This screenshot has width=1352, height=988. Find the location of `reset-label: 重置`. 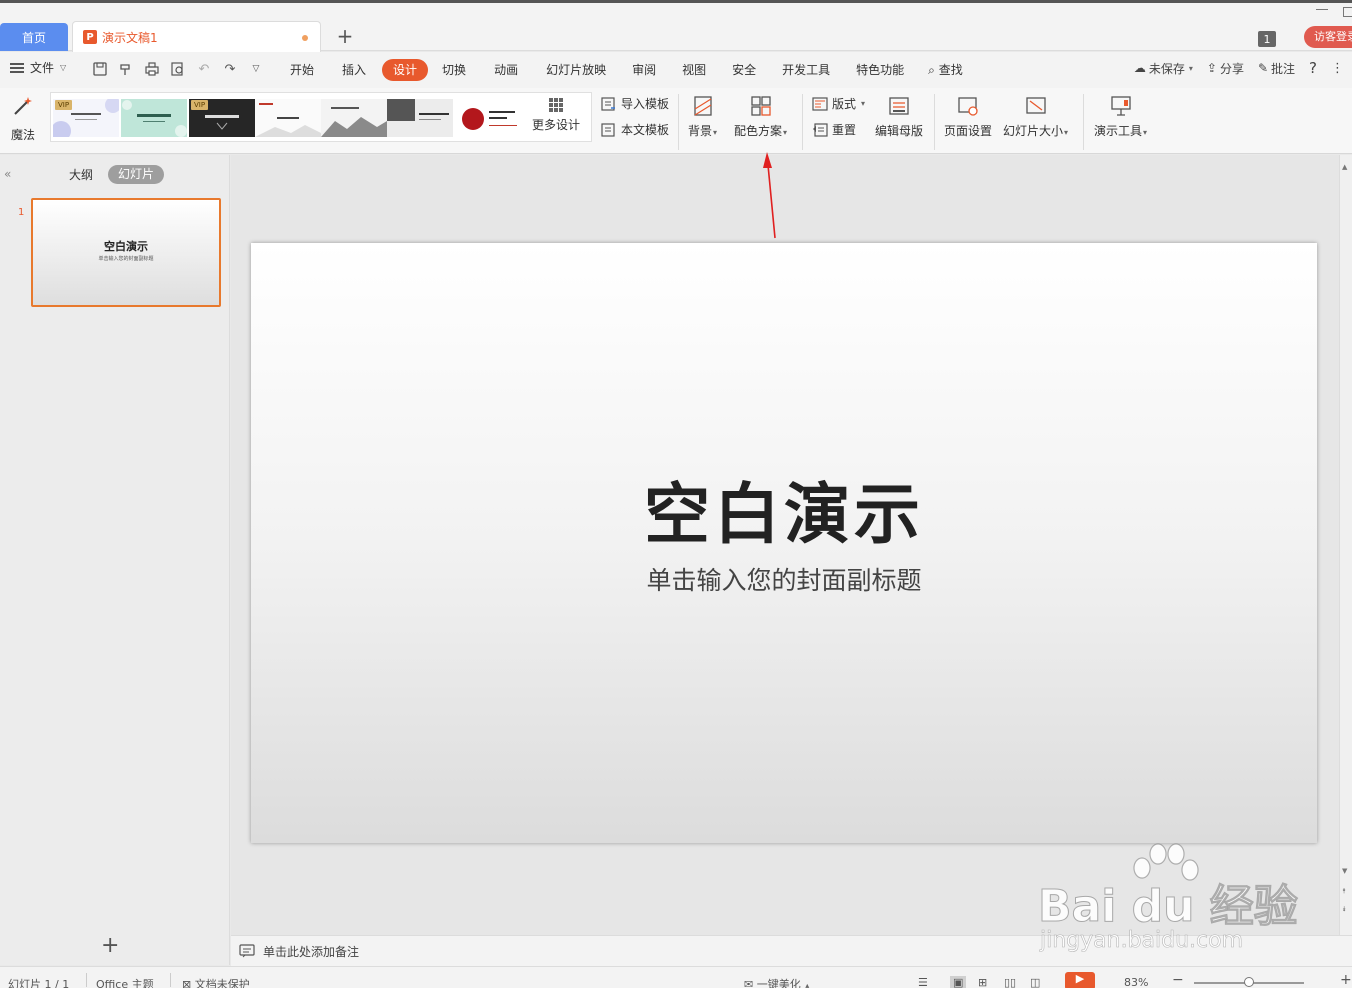

reset-label: 重置 is located at coordinates (844, 130).